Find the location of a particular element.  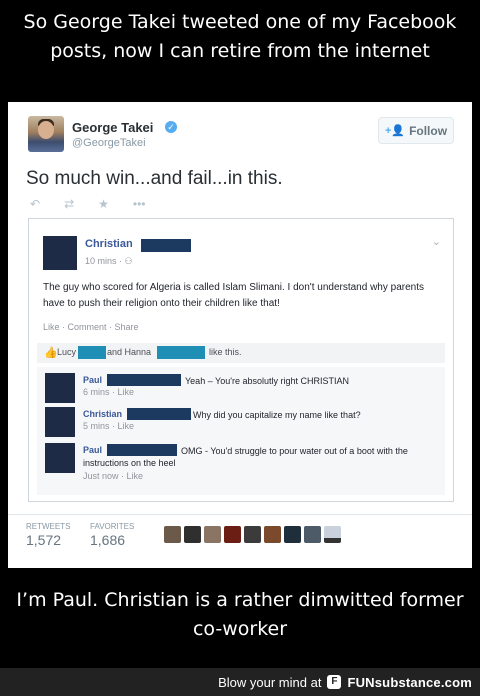

chevron-down-icon: ⌄ is located at coordinates (436, 242).